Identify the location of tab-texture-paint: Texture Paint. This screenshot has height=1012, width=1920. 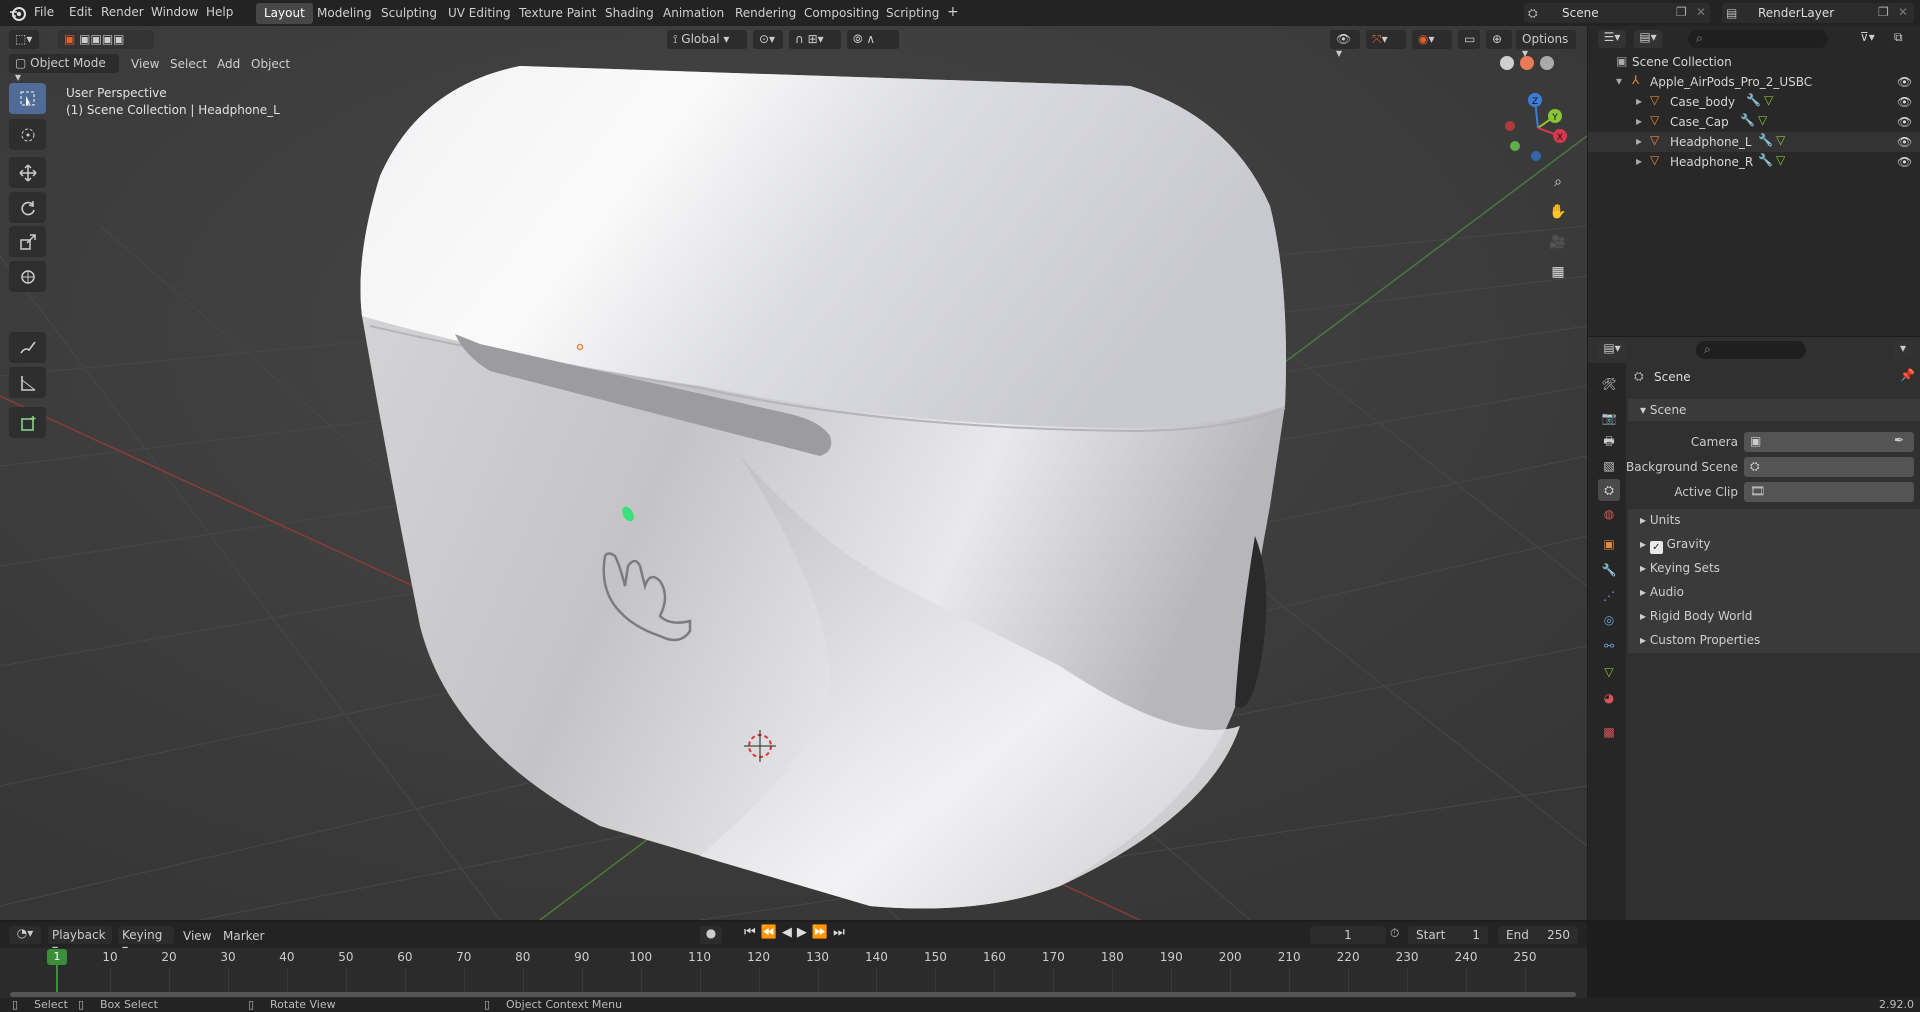
(557, 13).